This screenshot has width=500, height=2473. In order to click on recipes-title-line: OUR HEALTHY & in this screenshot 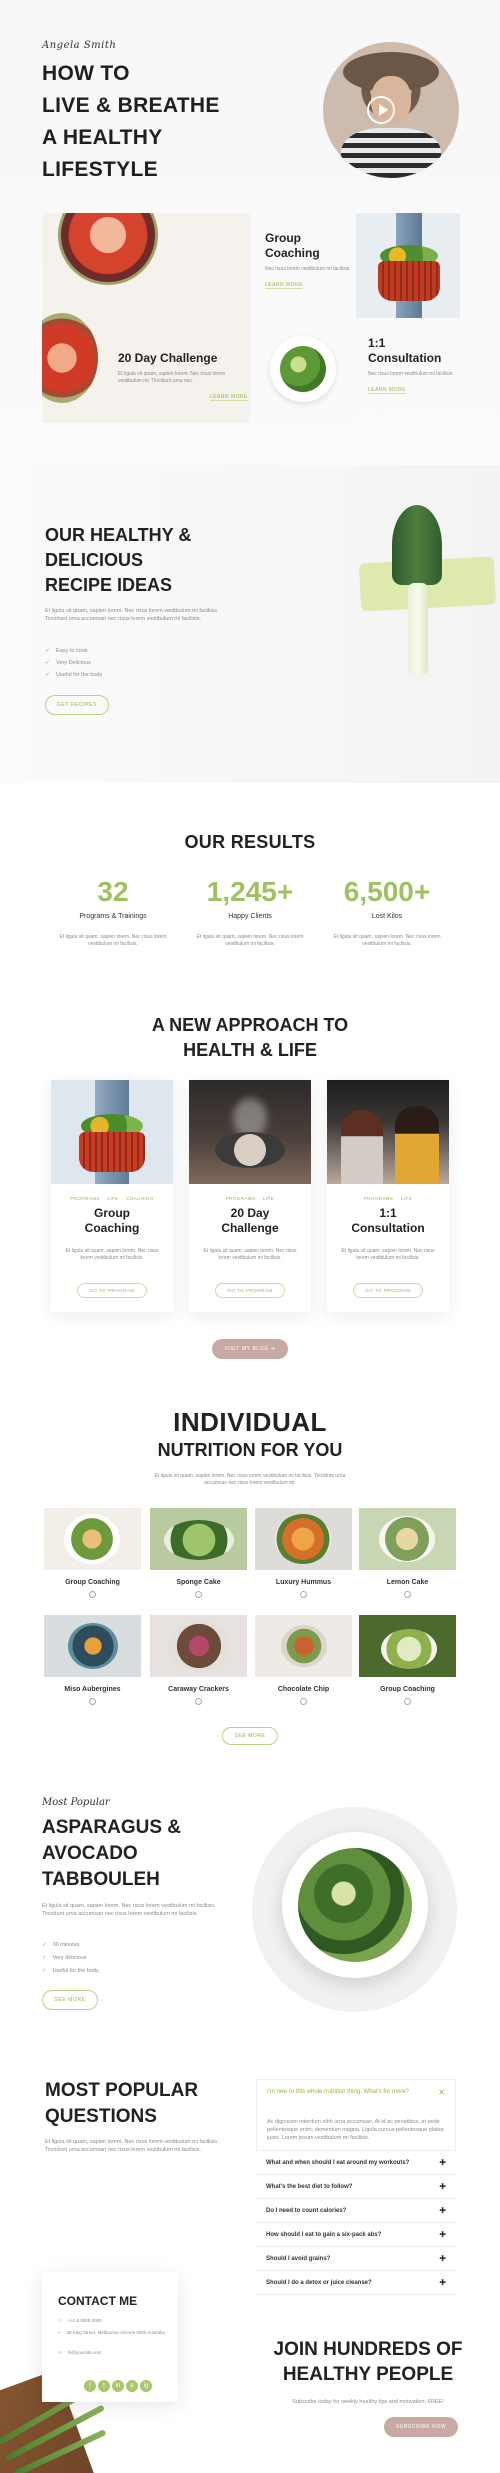, I will do `click(118, 535)`.